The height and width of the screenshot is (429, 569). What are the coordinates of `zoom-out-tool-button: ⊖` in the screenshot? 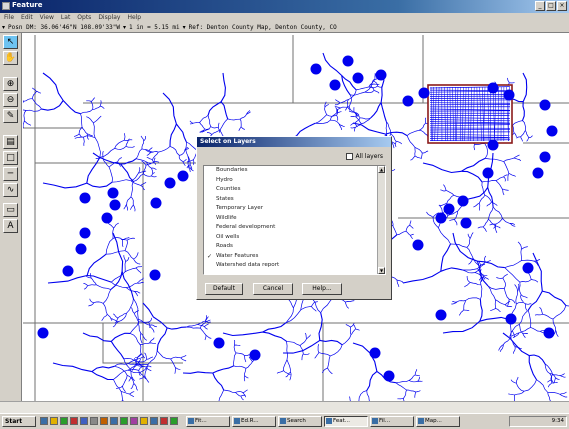 It's located at (10, 100).